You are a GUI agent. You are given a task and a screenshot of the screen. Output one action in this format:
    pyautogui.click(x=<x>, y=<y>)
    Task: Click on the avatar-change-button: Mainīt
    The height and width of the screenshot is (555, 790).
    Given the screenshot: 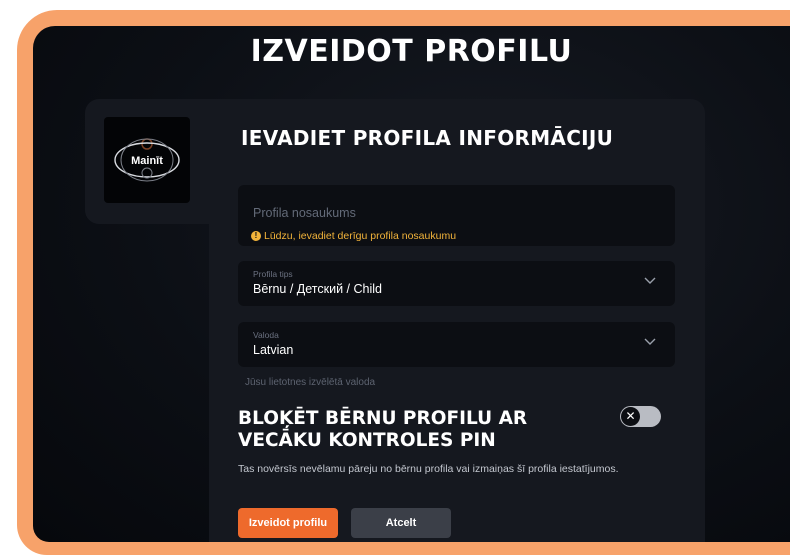 What is the action you would take?
    pyautogui.click(x=147, y=160)
    